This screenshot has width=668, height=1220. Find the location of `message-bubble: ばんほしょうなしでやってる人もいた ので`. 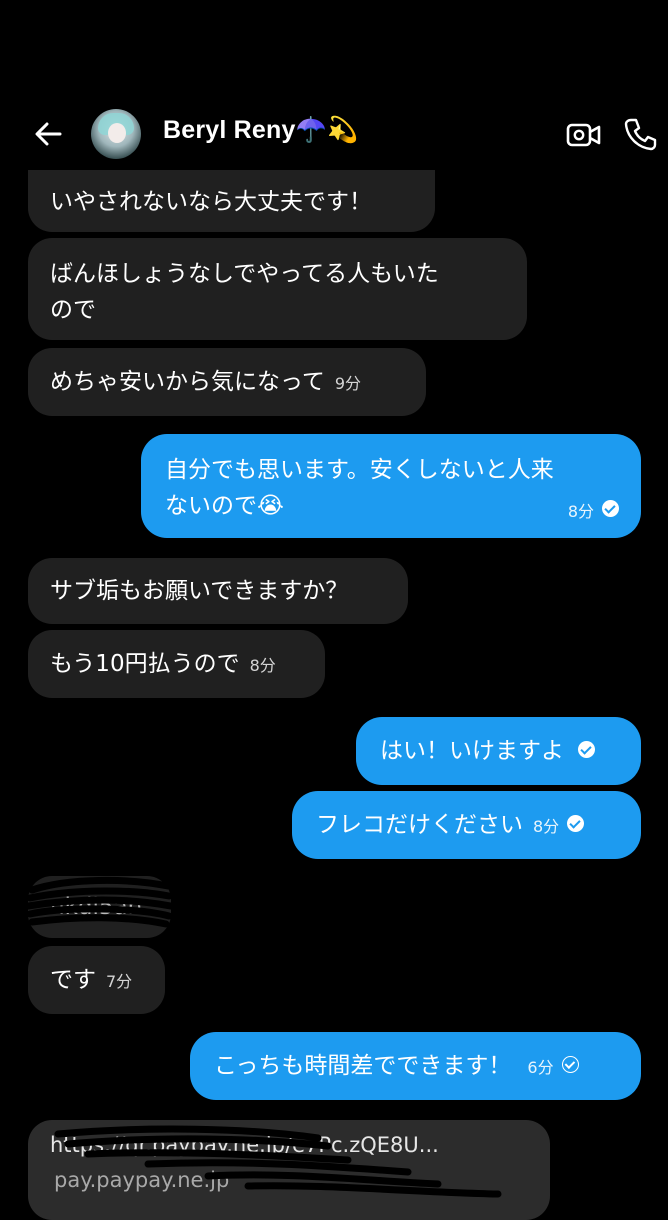

message-bubble: ばんほしょうなしでやってる人もいた ので is located at coordinates (277, 289).